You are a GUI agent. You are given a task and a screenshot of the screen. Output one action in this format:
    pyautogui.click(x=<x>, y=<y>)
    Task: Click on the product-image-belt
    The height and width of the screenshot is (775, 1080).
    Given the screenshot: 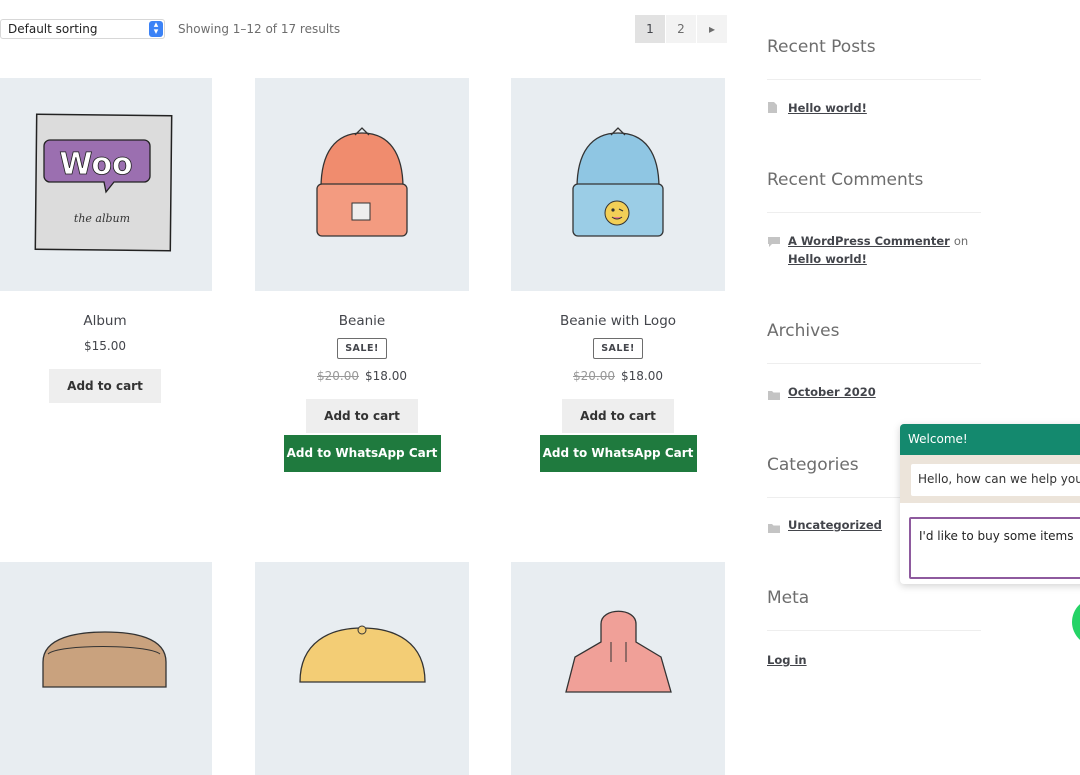 What is the action you would take?
    pyautogui.click(x=106, y=668)
    